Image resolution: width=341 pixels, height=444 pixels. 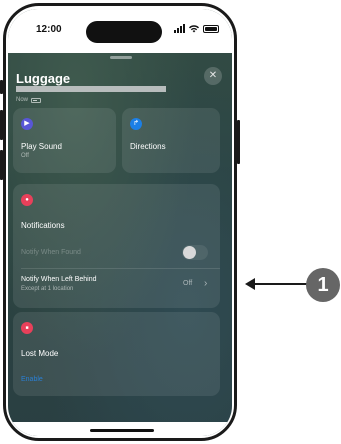 I want to click on redacted-owner-bar, so click(x=91, y=89).